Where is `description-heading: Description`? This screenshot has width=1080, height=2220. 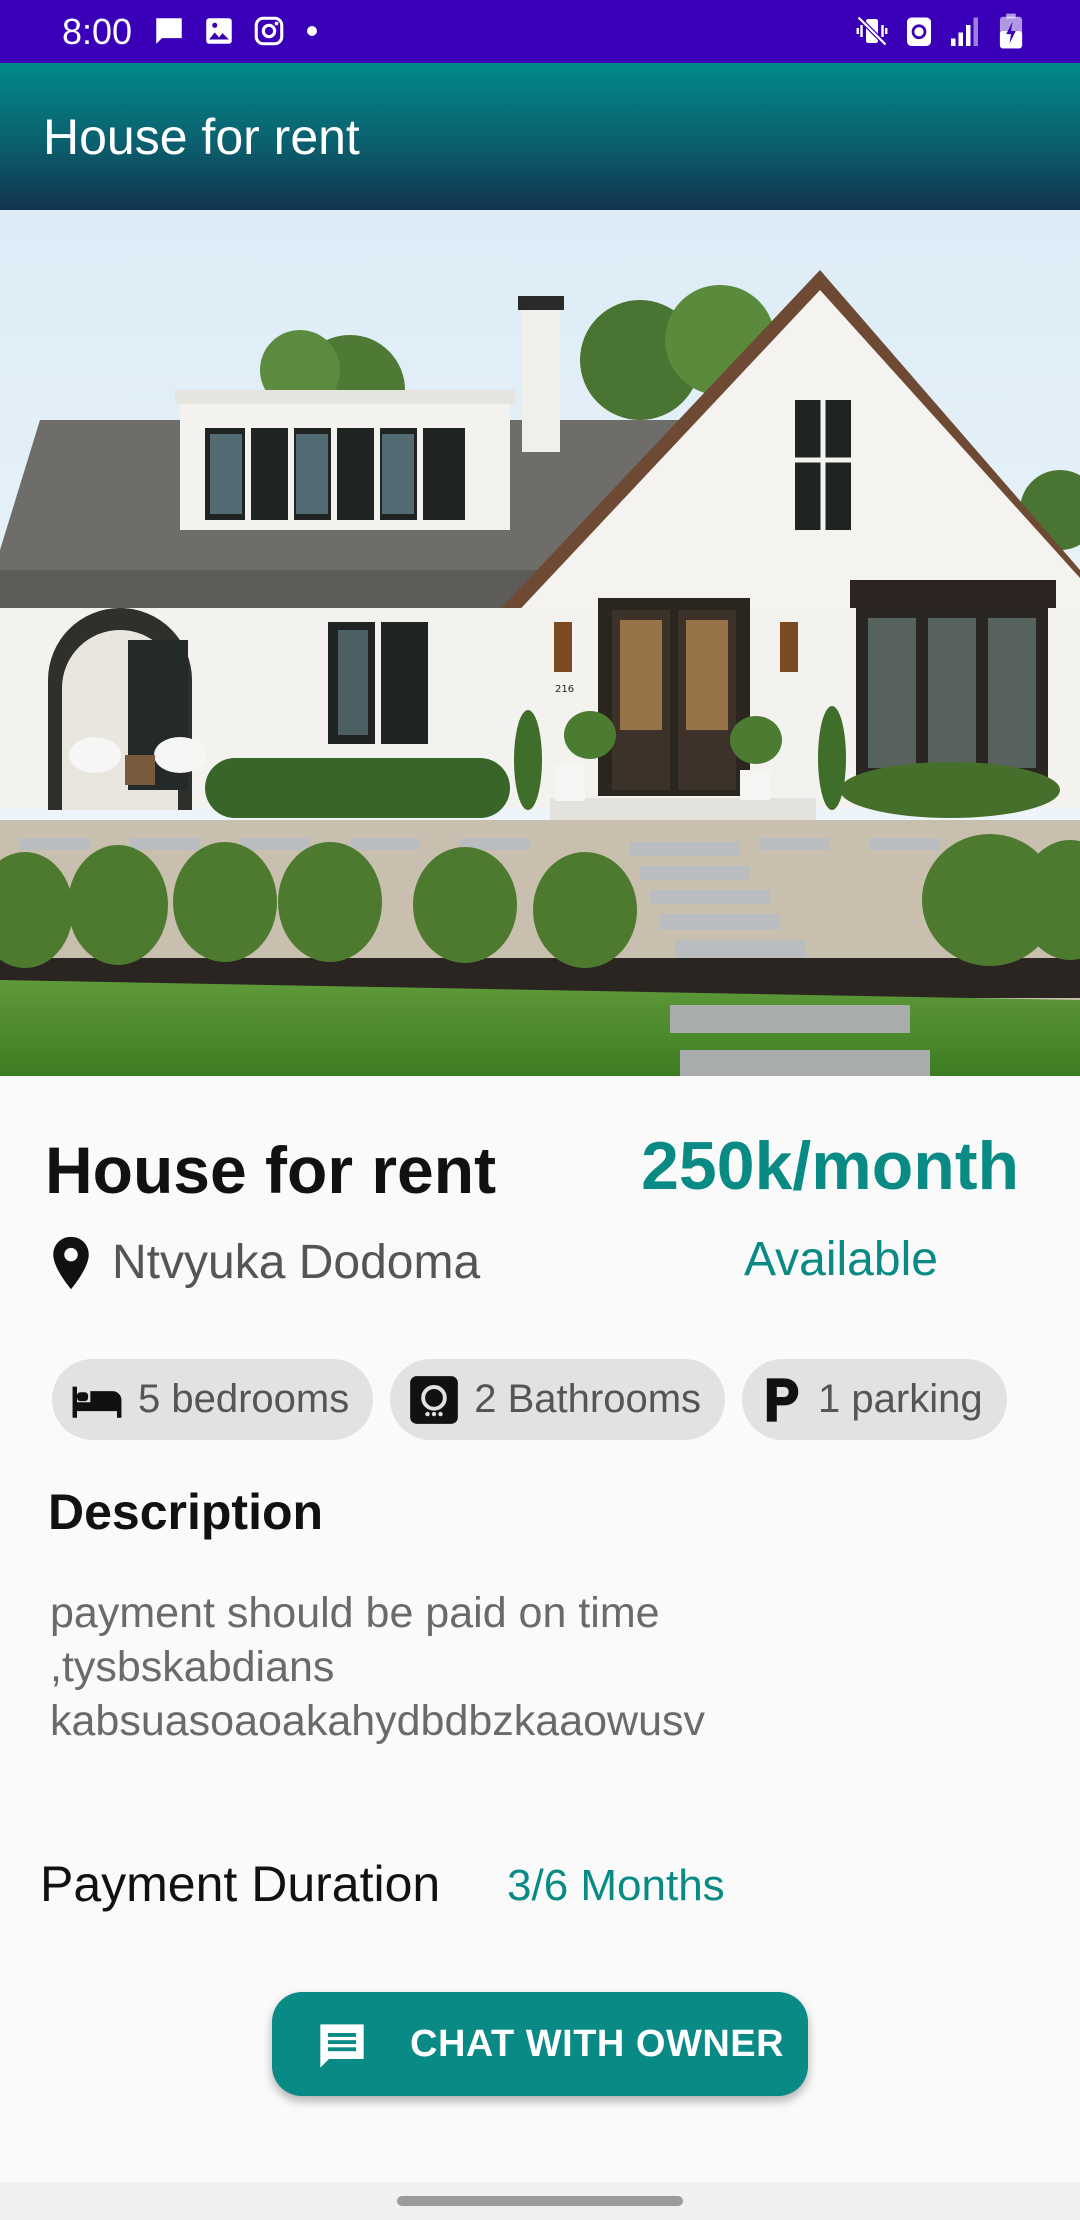
description-heading: Description is located at coordinates (186, 1512).